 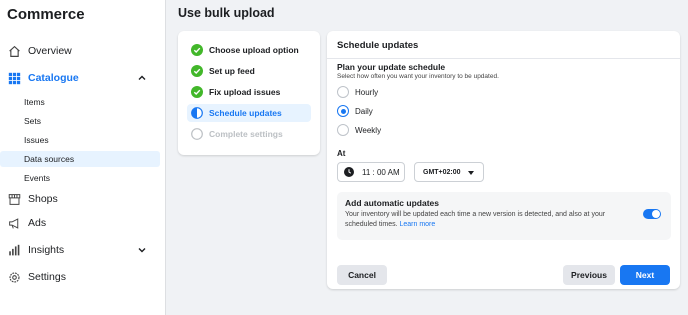 What do you see at coordinates (589, 275) in the screenshot?
I see `previous-button: Previous` at bounding box center [589, 275].